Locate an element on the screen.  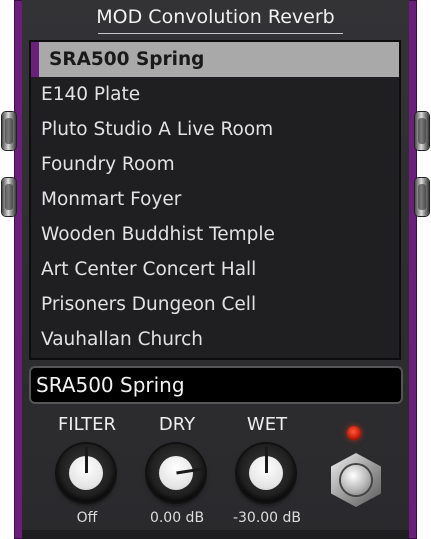
dry-label: DRY is located at coordinates (177, 424).